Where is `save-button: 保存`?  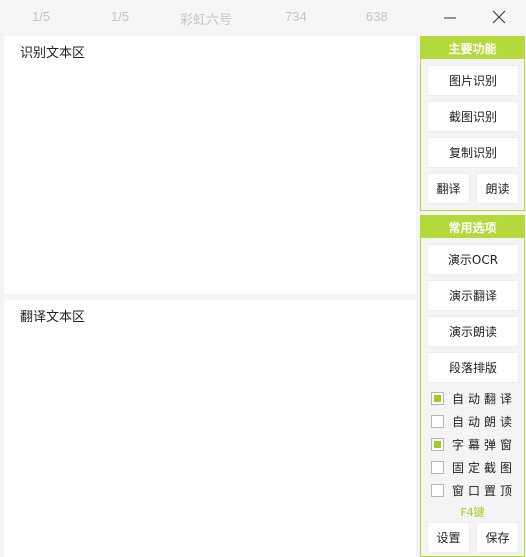
save-button: 保存 is located at coordinates (497, 537).